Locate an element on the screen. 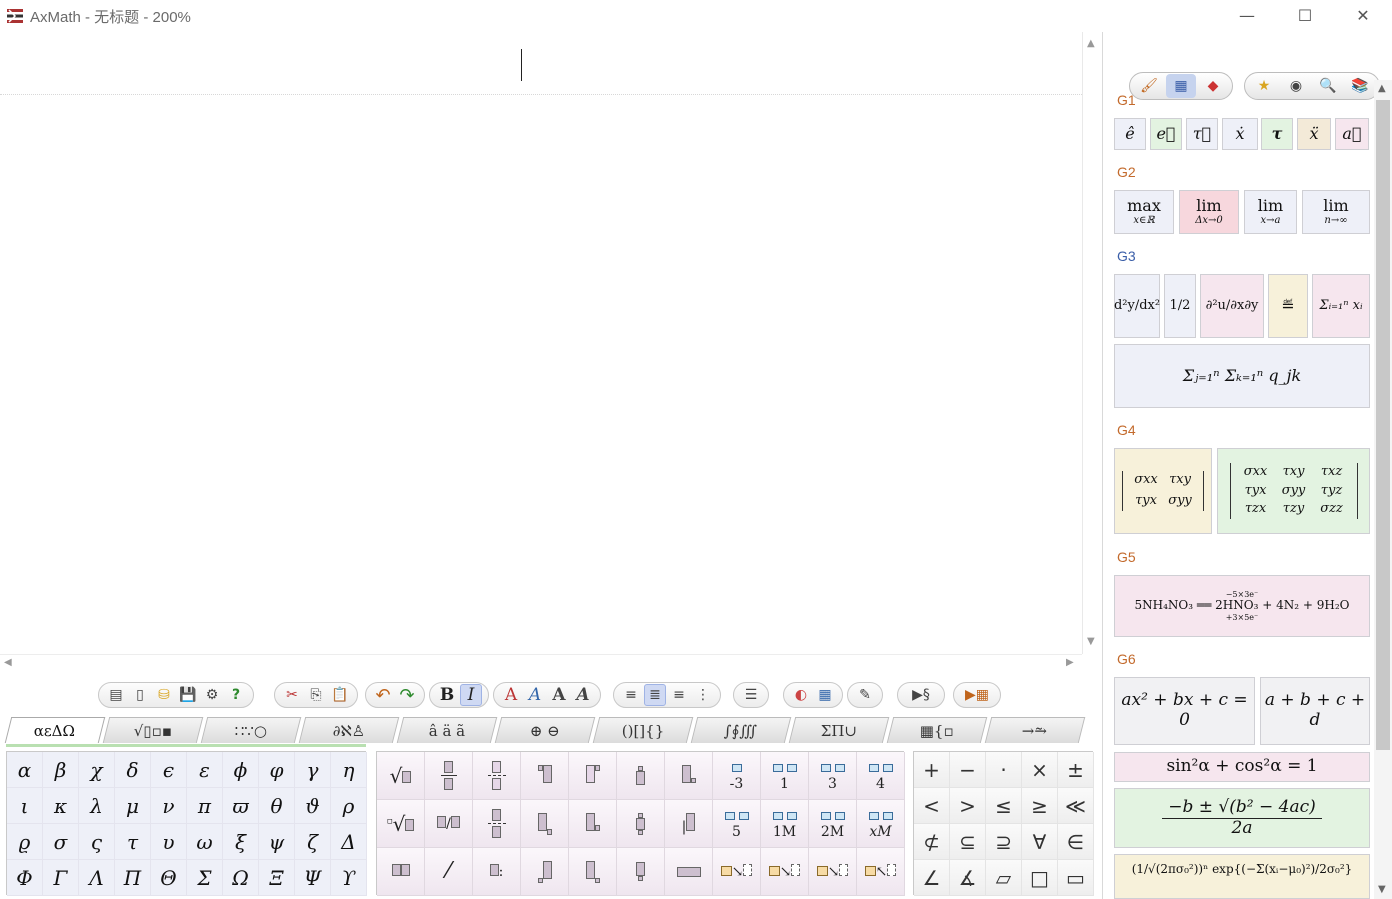 This screenshot has width=1392, height=899. greek-letter-key: Π is located at coordinates (133, 878).